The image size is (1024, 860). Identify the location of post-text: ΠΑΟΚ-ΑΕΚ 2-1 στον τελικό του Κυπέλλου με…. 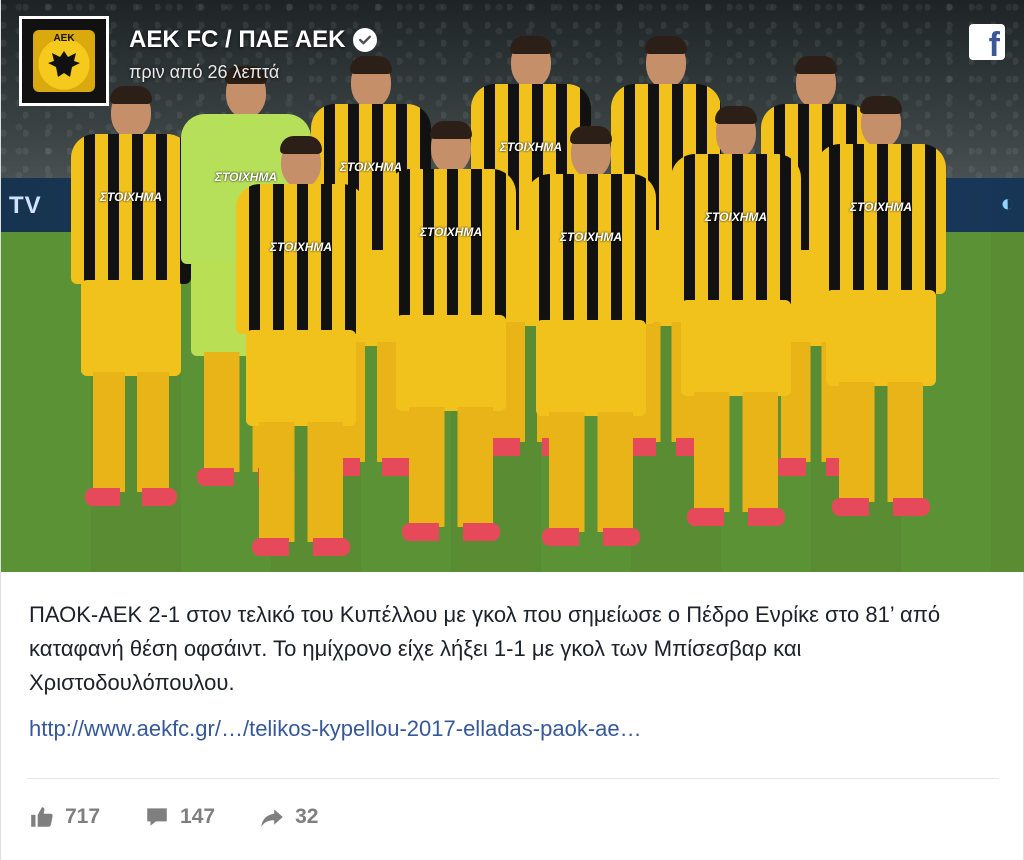
(485, 648).